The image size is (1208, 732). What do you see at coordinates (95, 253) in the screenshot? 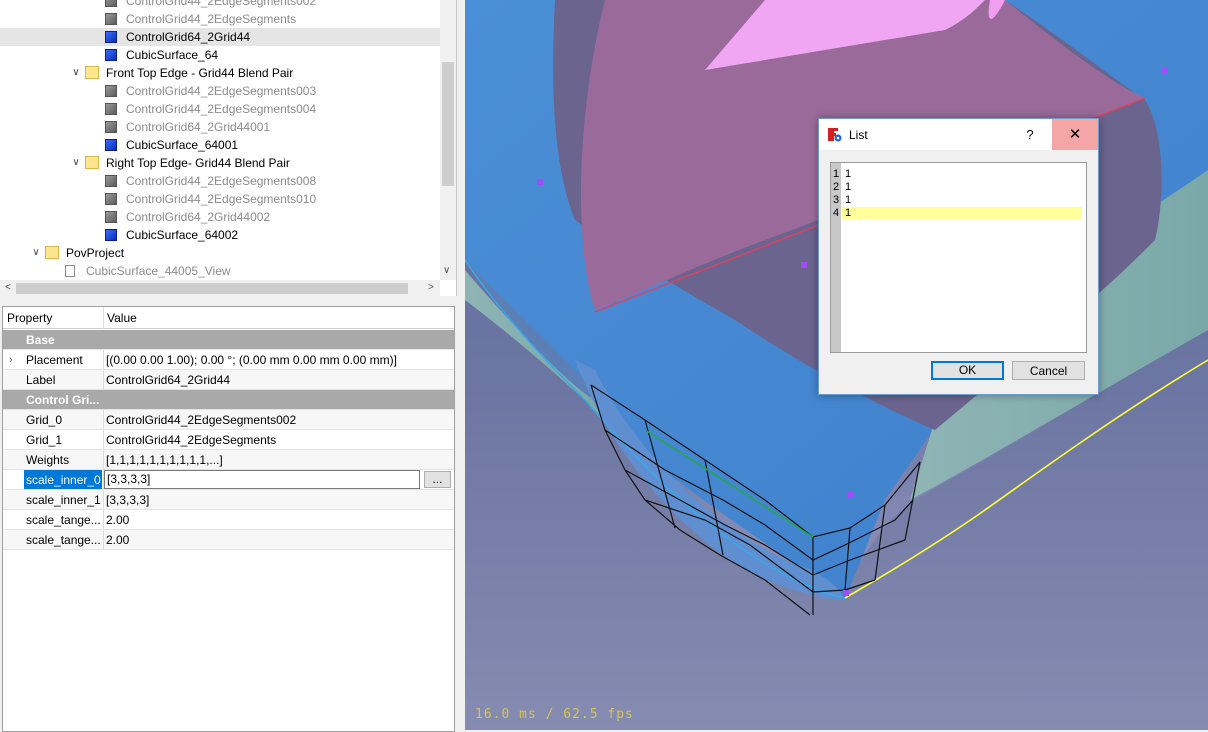
I see `tree-item-label: PovProject` at bounding box center [95, 253].